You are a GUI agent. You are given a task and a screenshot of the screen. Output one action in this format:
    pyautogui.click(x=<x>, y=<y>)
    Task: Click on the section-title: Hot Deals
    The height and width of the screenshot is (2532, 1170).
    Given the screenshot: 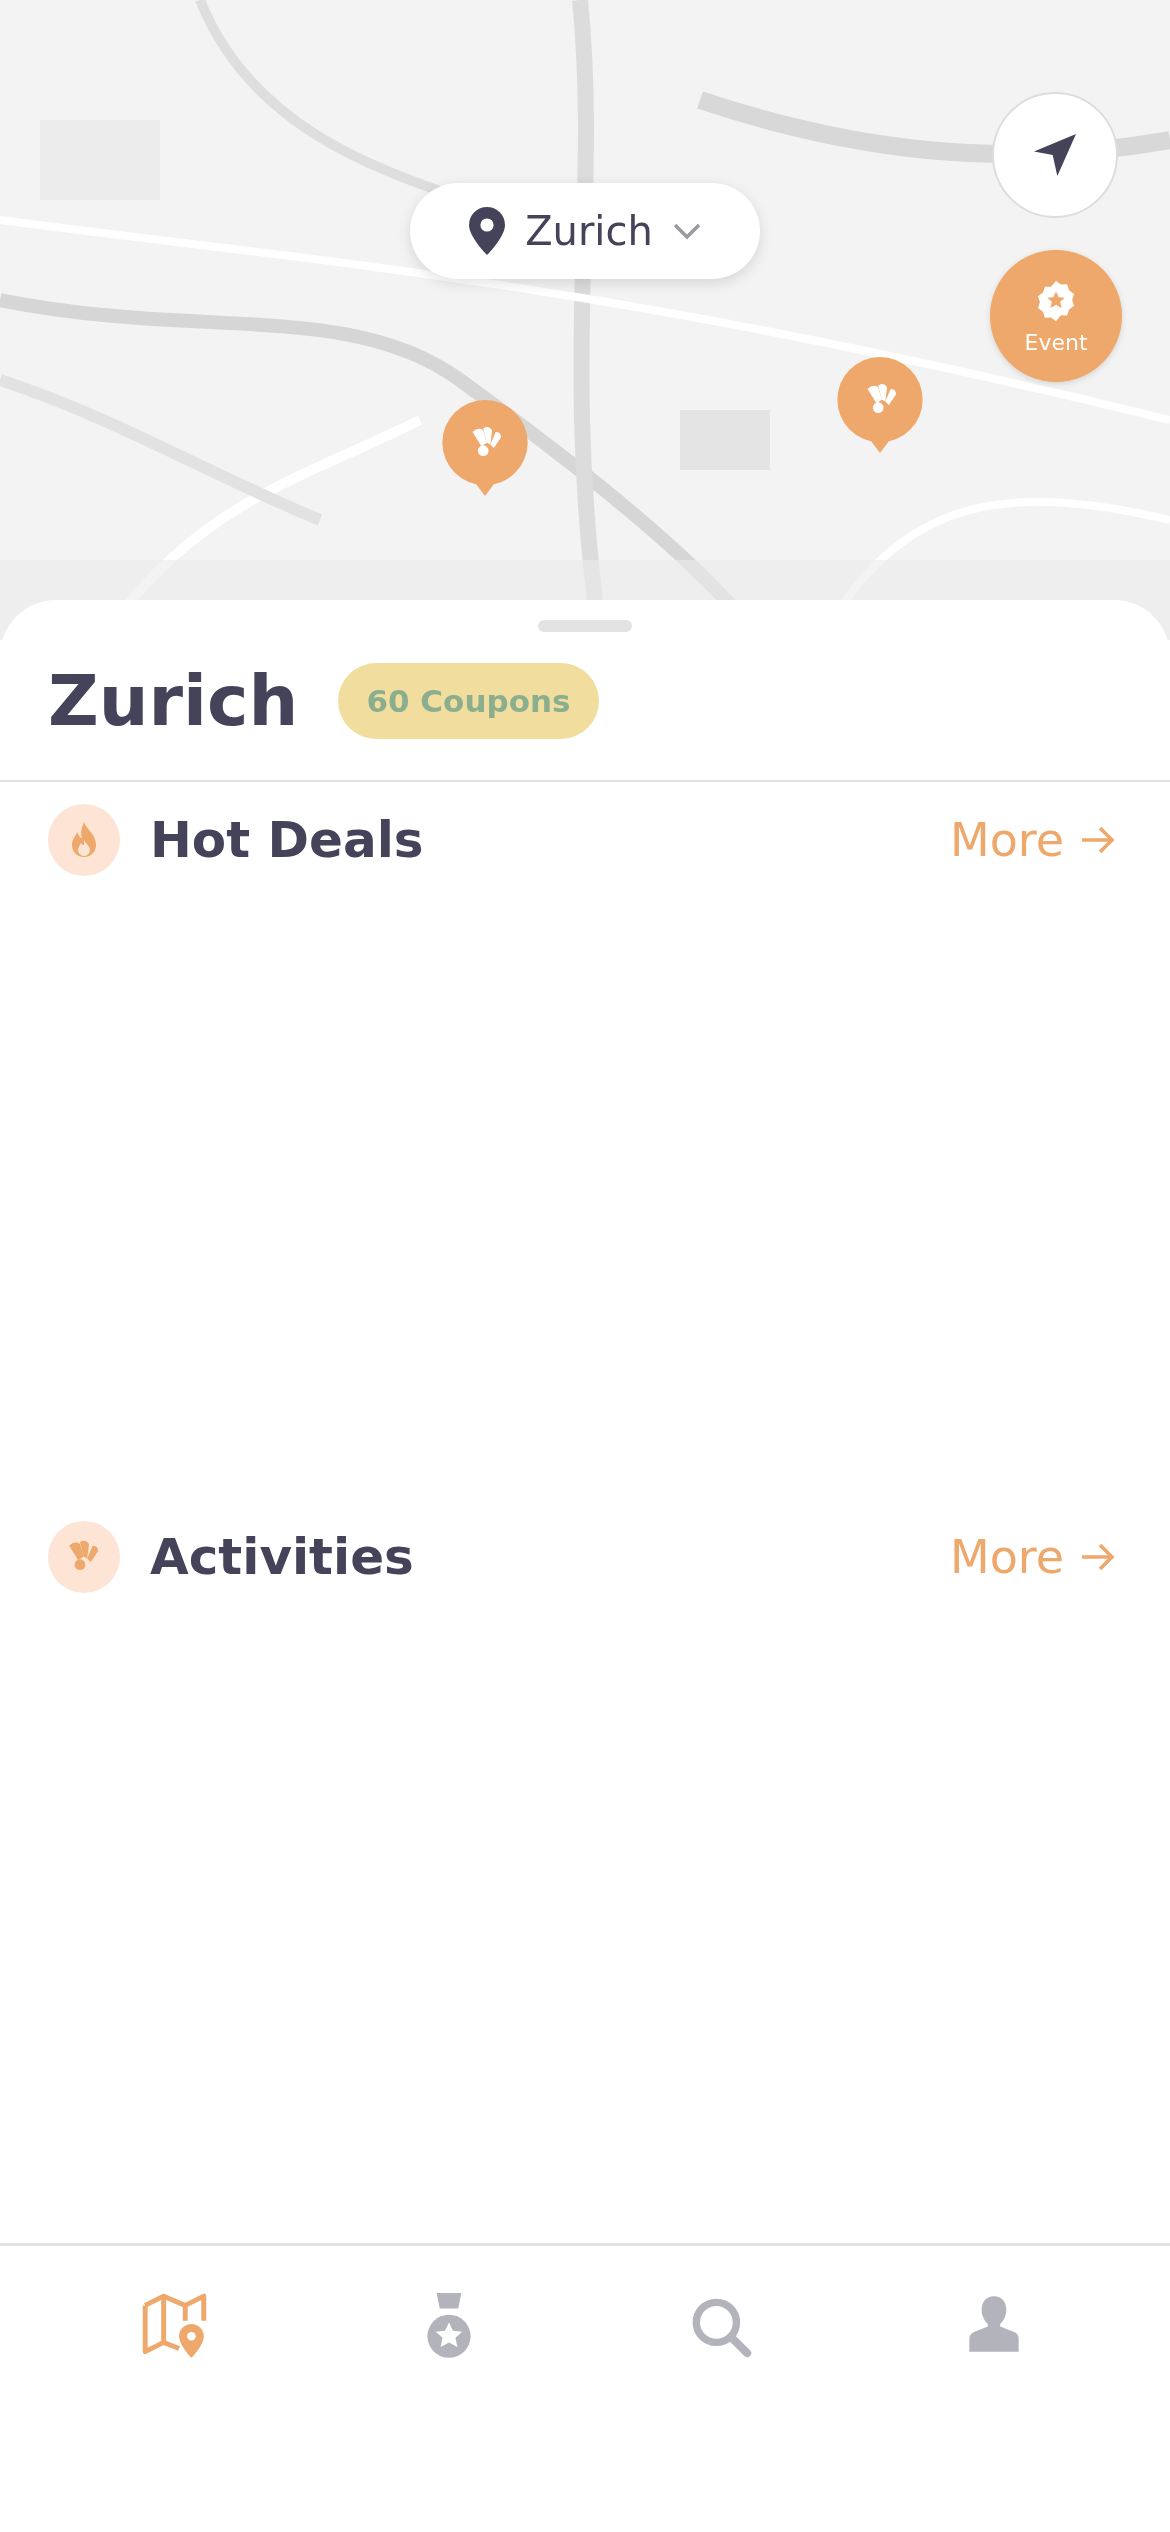 What is the action you would take?
    pyautogui.click(x=287, y=840)
    